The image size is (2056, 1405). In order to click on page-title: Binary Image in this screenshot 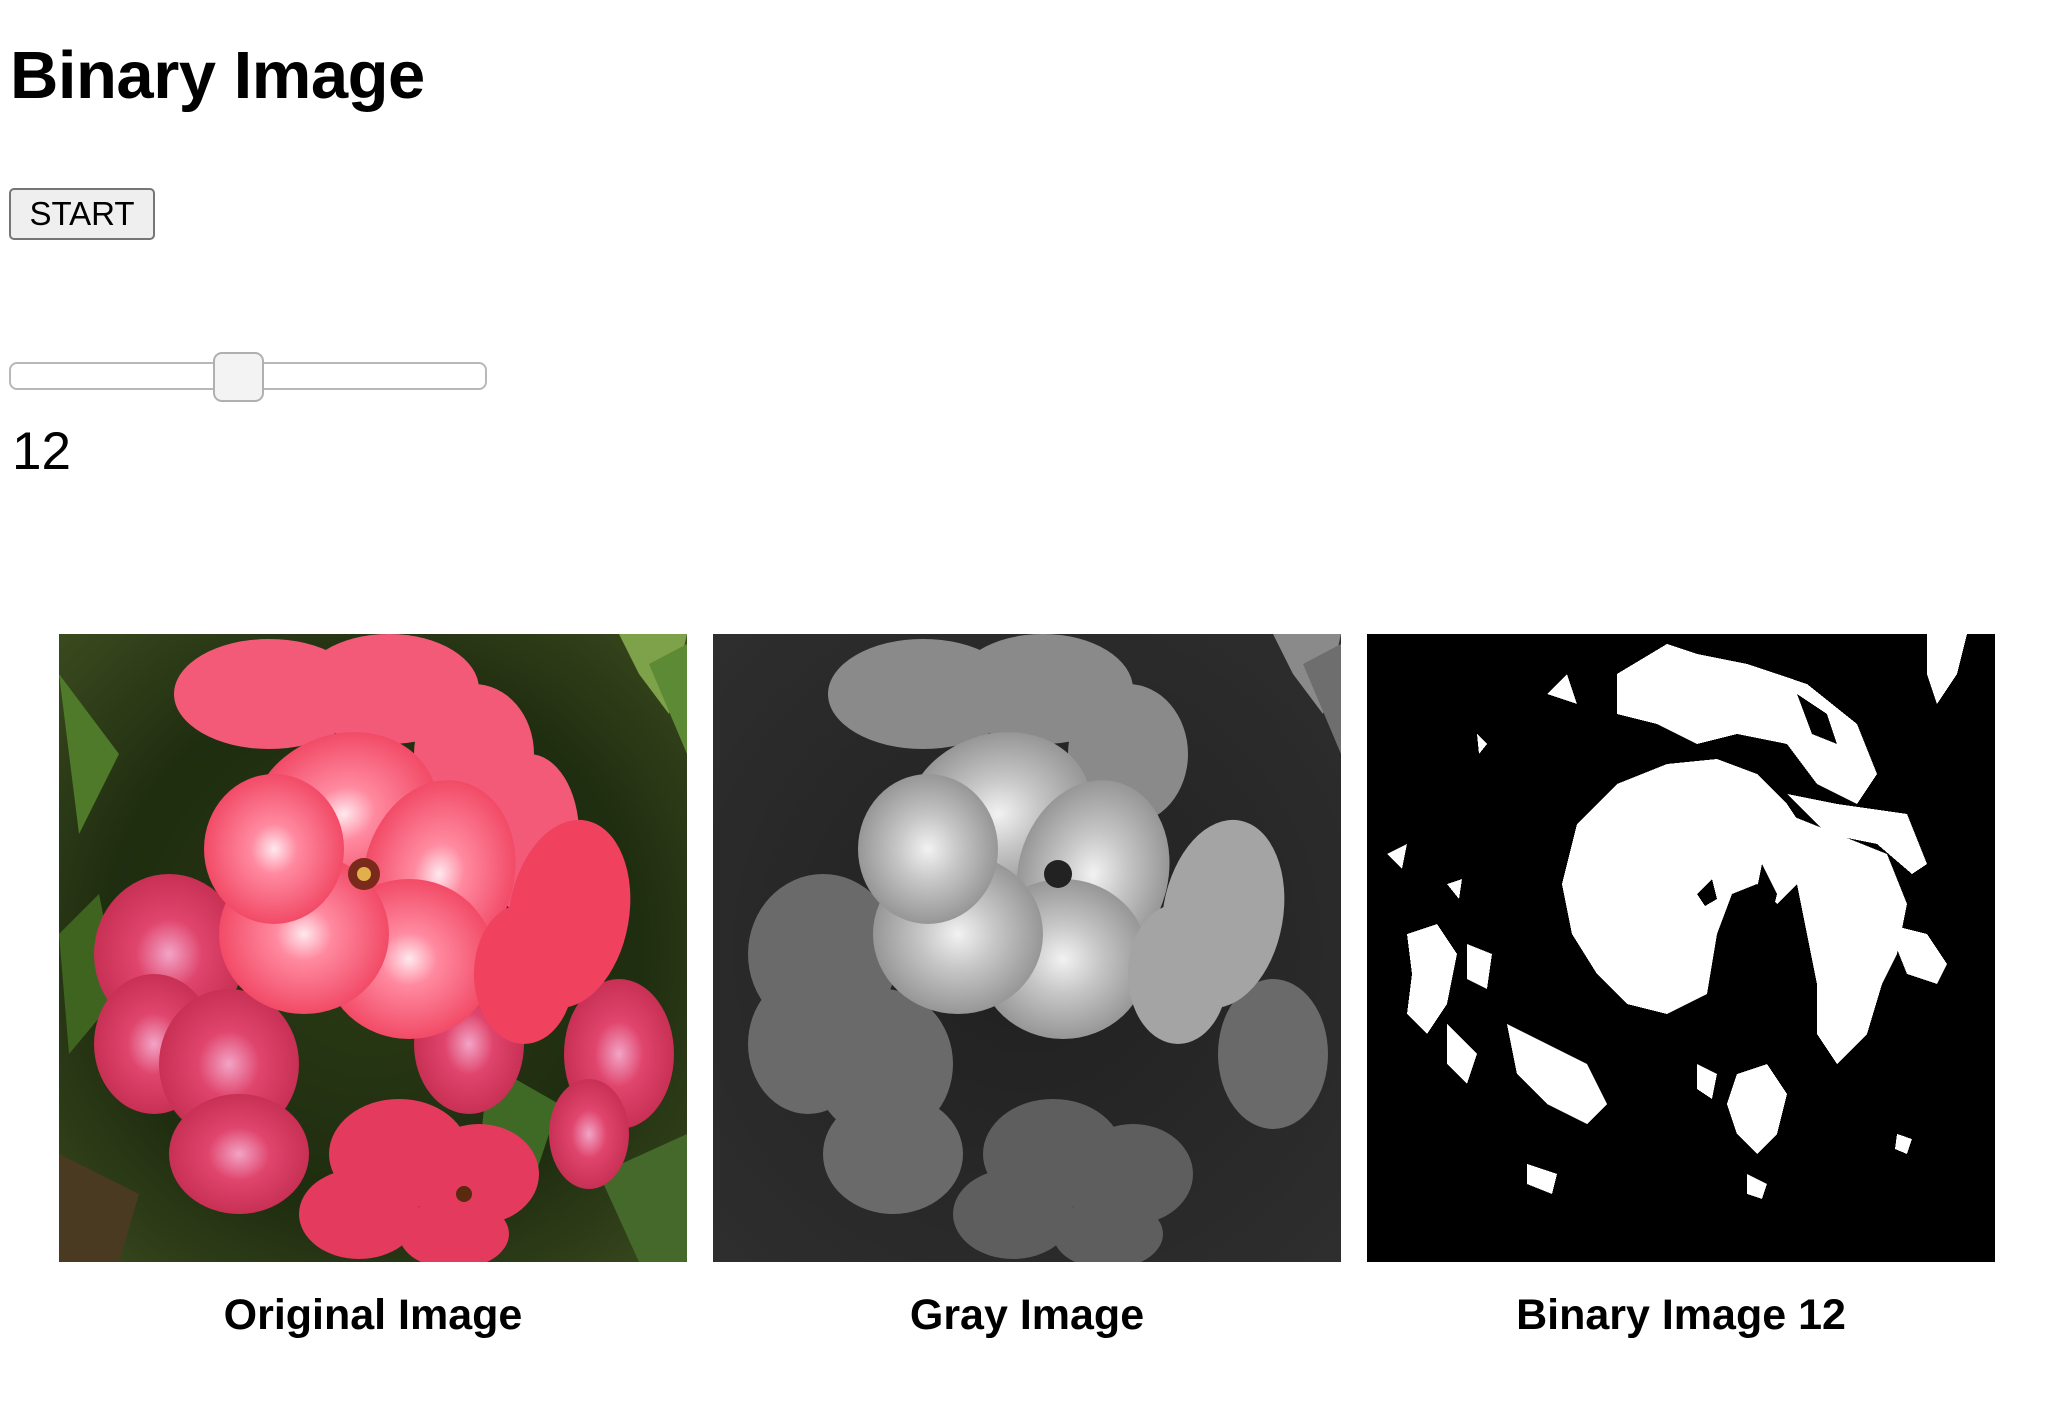, I will do `click(217, 75)`.